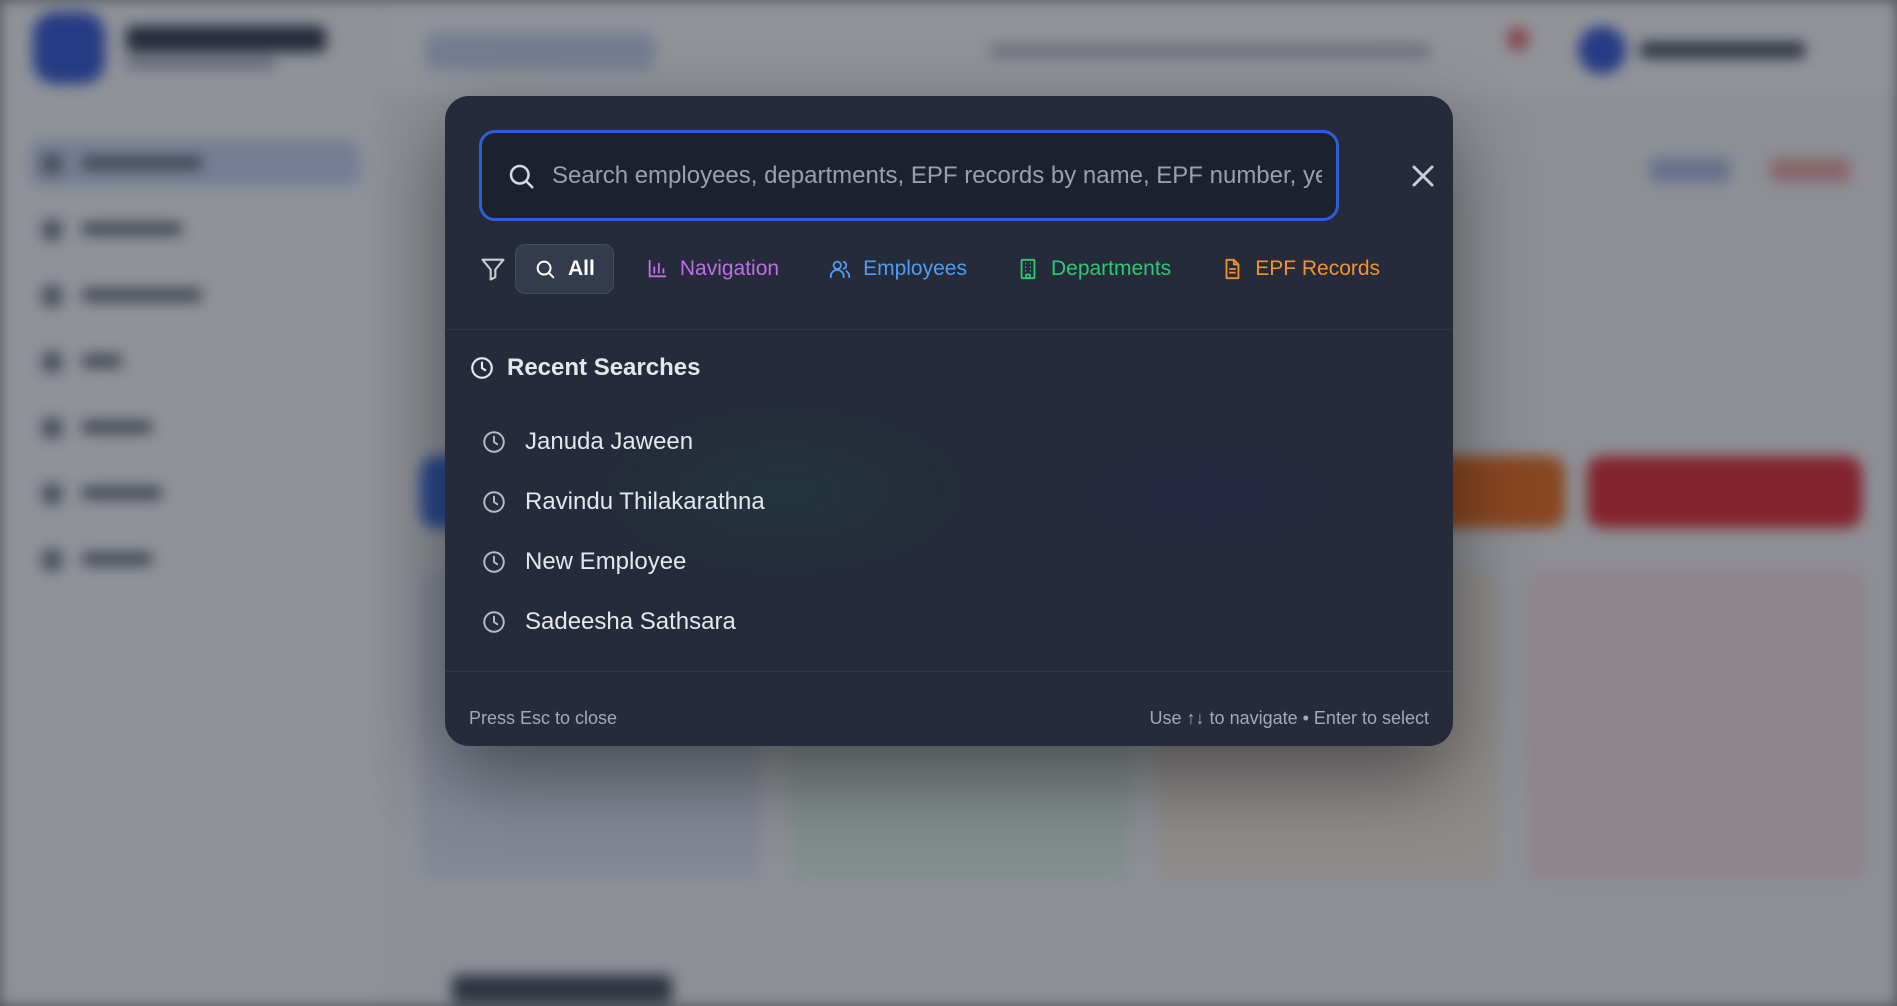 The height and width of the screenshot is (1006, 1897). I want to click on divider, so click(949, 329).